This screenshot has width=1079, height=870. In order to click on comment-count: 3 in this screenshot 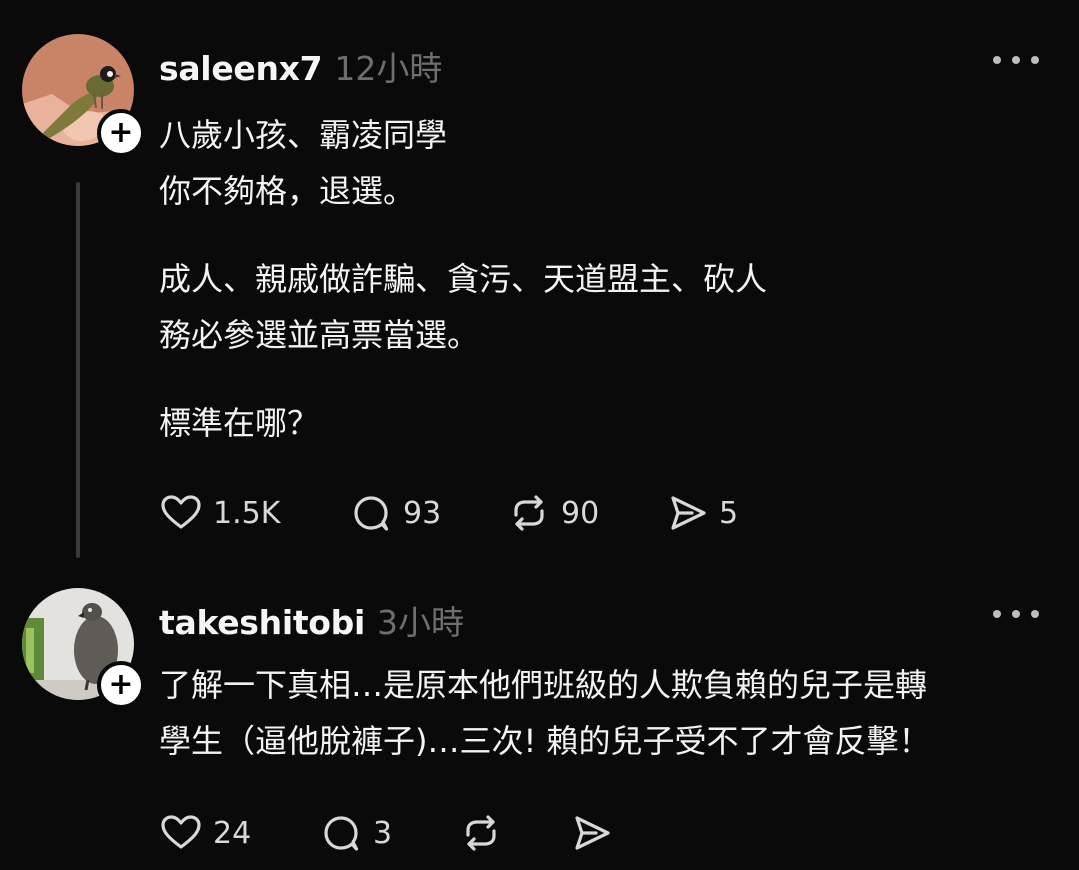, I will do `click(383, 833)`.